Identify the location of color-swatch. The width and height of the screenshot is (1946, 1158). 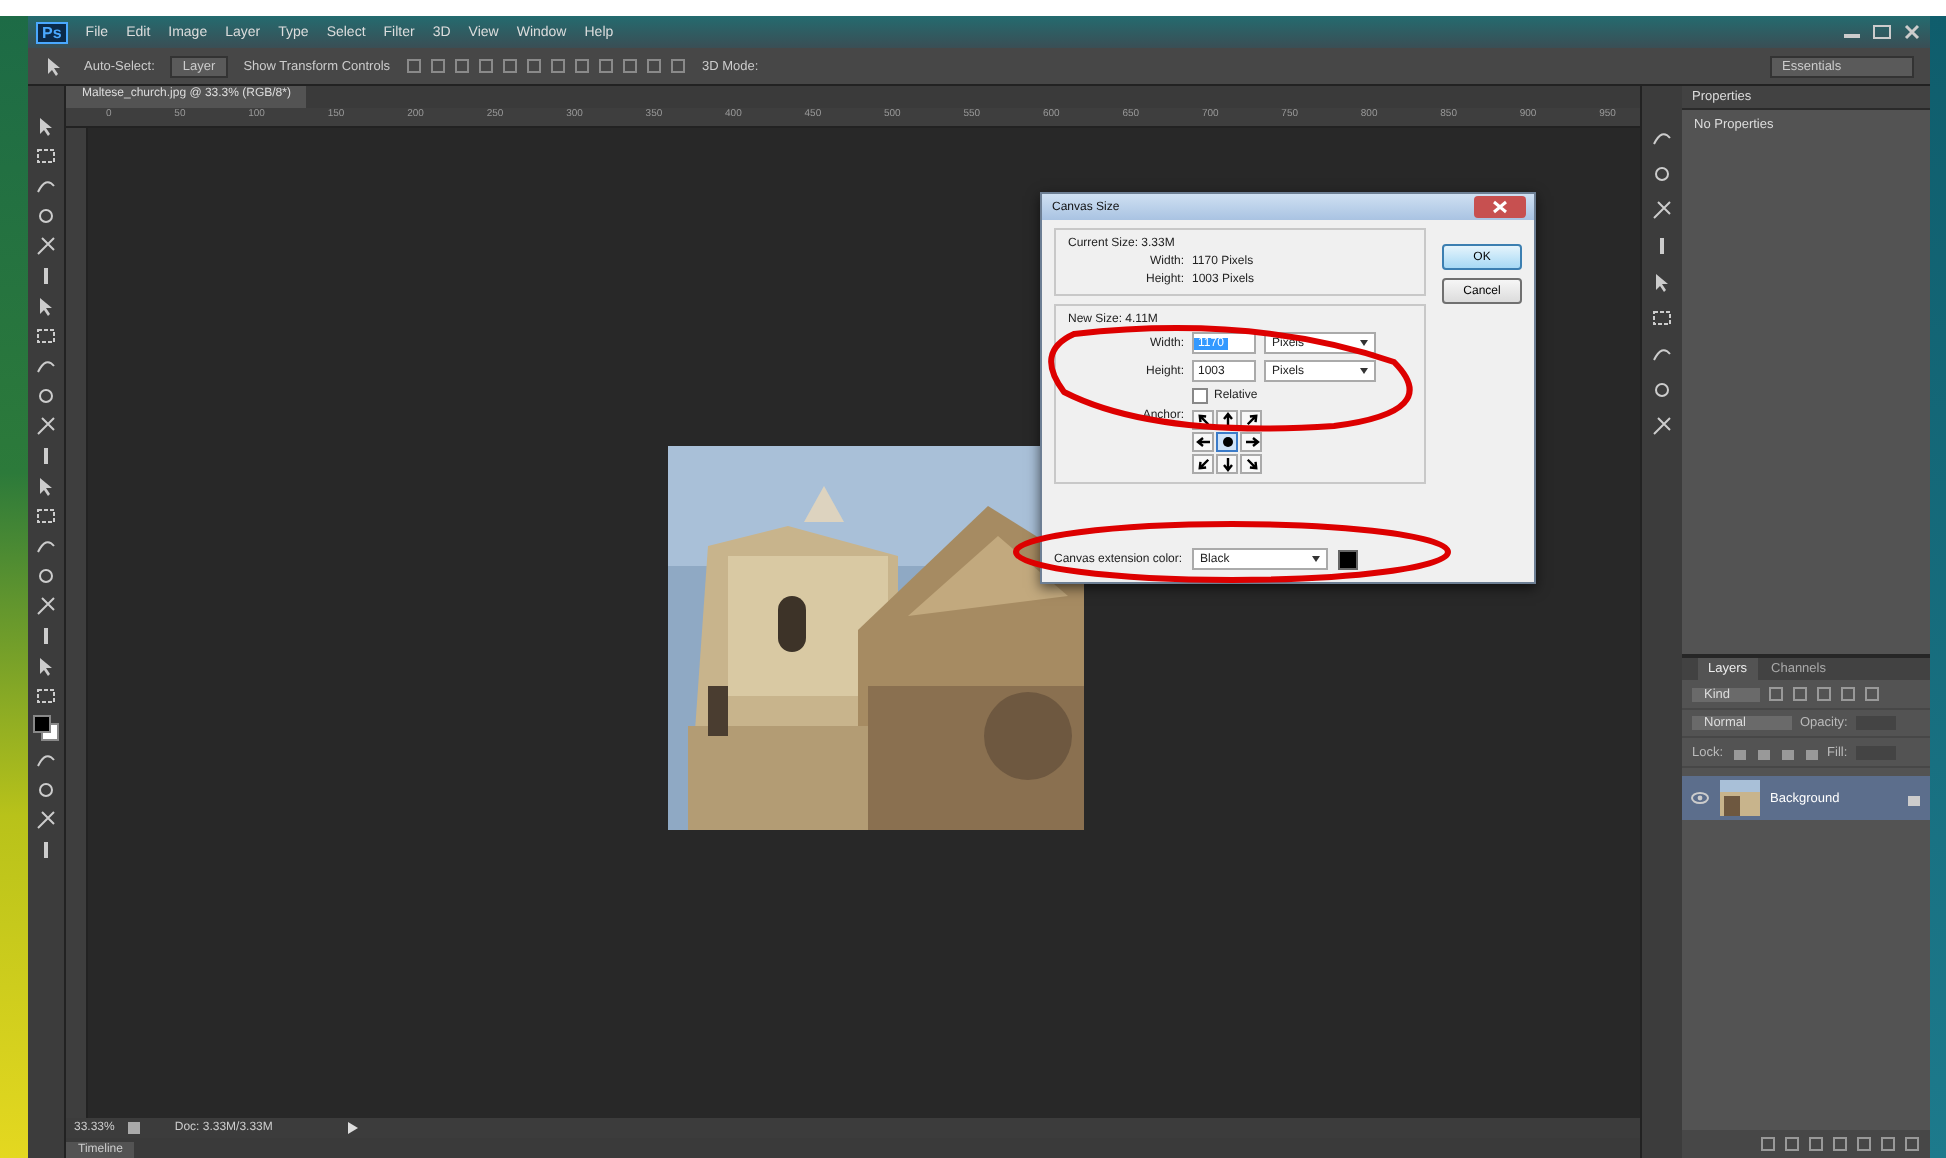
(1348, 559).